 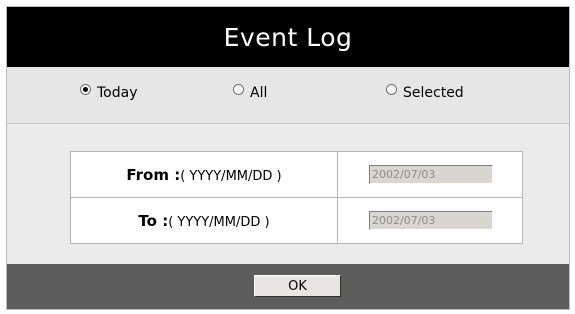 What do you see at coordinates (238, 89) in the screenshot?
I see `radio-all-indicator` at bounding box center [238, 89].